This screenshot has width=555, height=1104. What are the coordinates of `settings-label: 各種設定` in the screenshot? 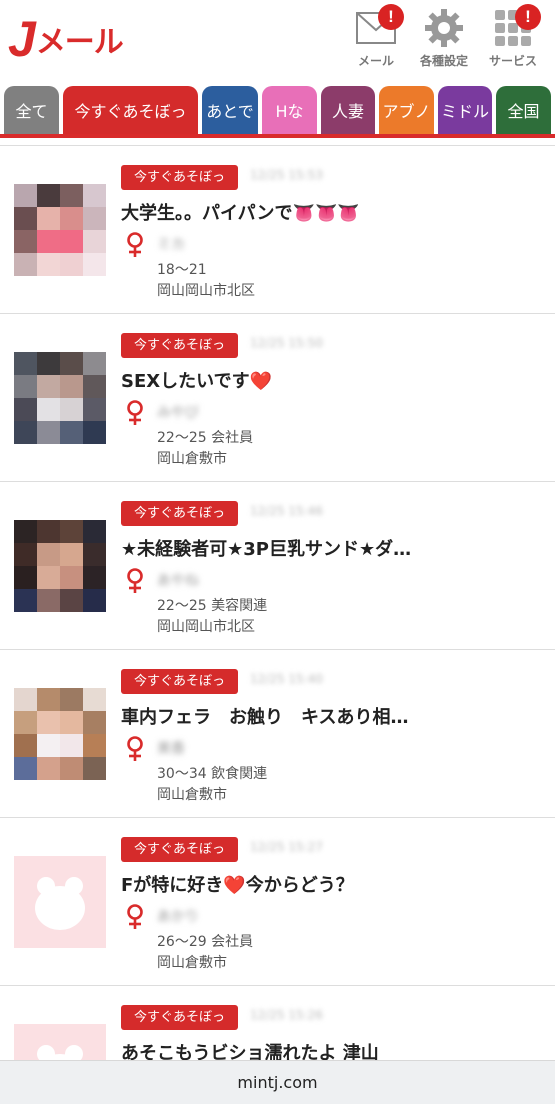 It's located at (443, 61).